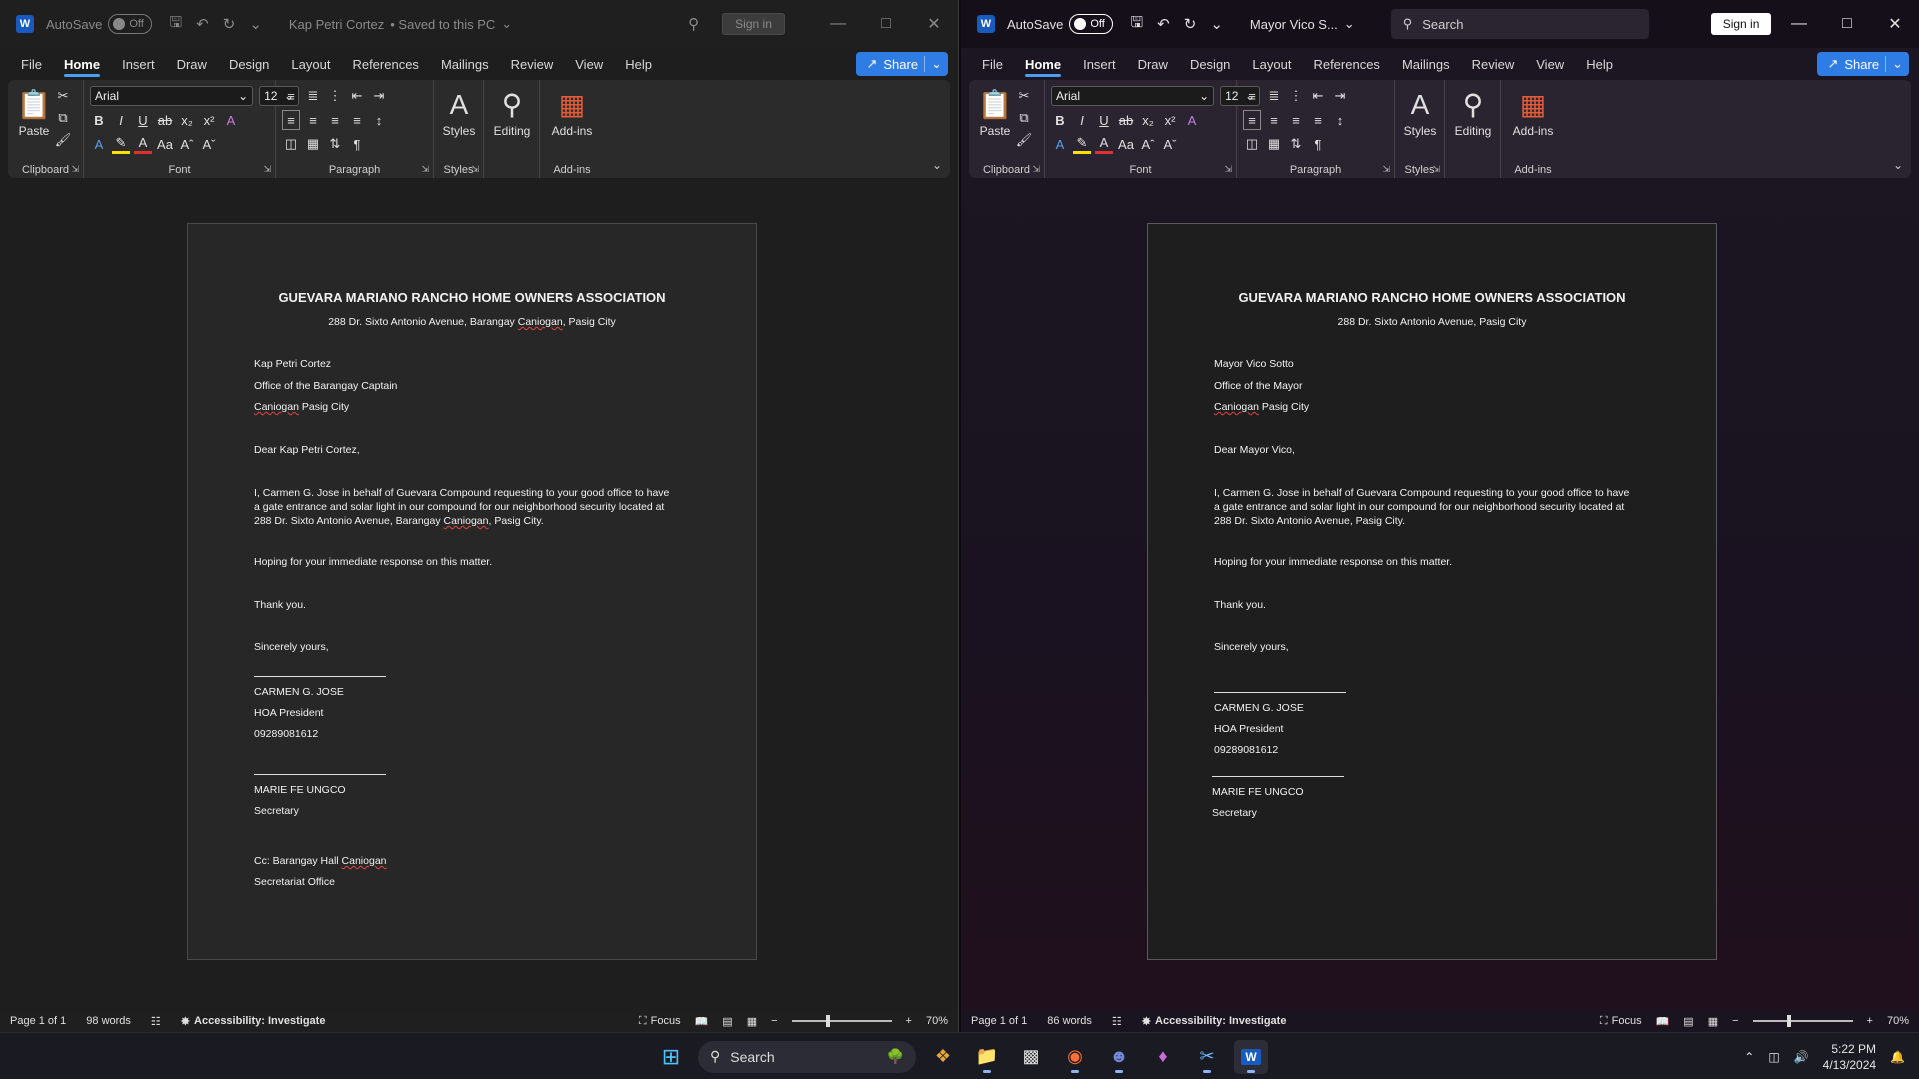 Image resolution: width=1919 pixels, height=1079 pixels. Describe the element at coordinates (1550, 64) in the screenshot. I see `tab-view: View` at that location.